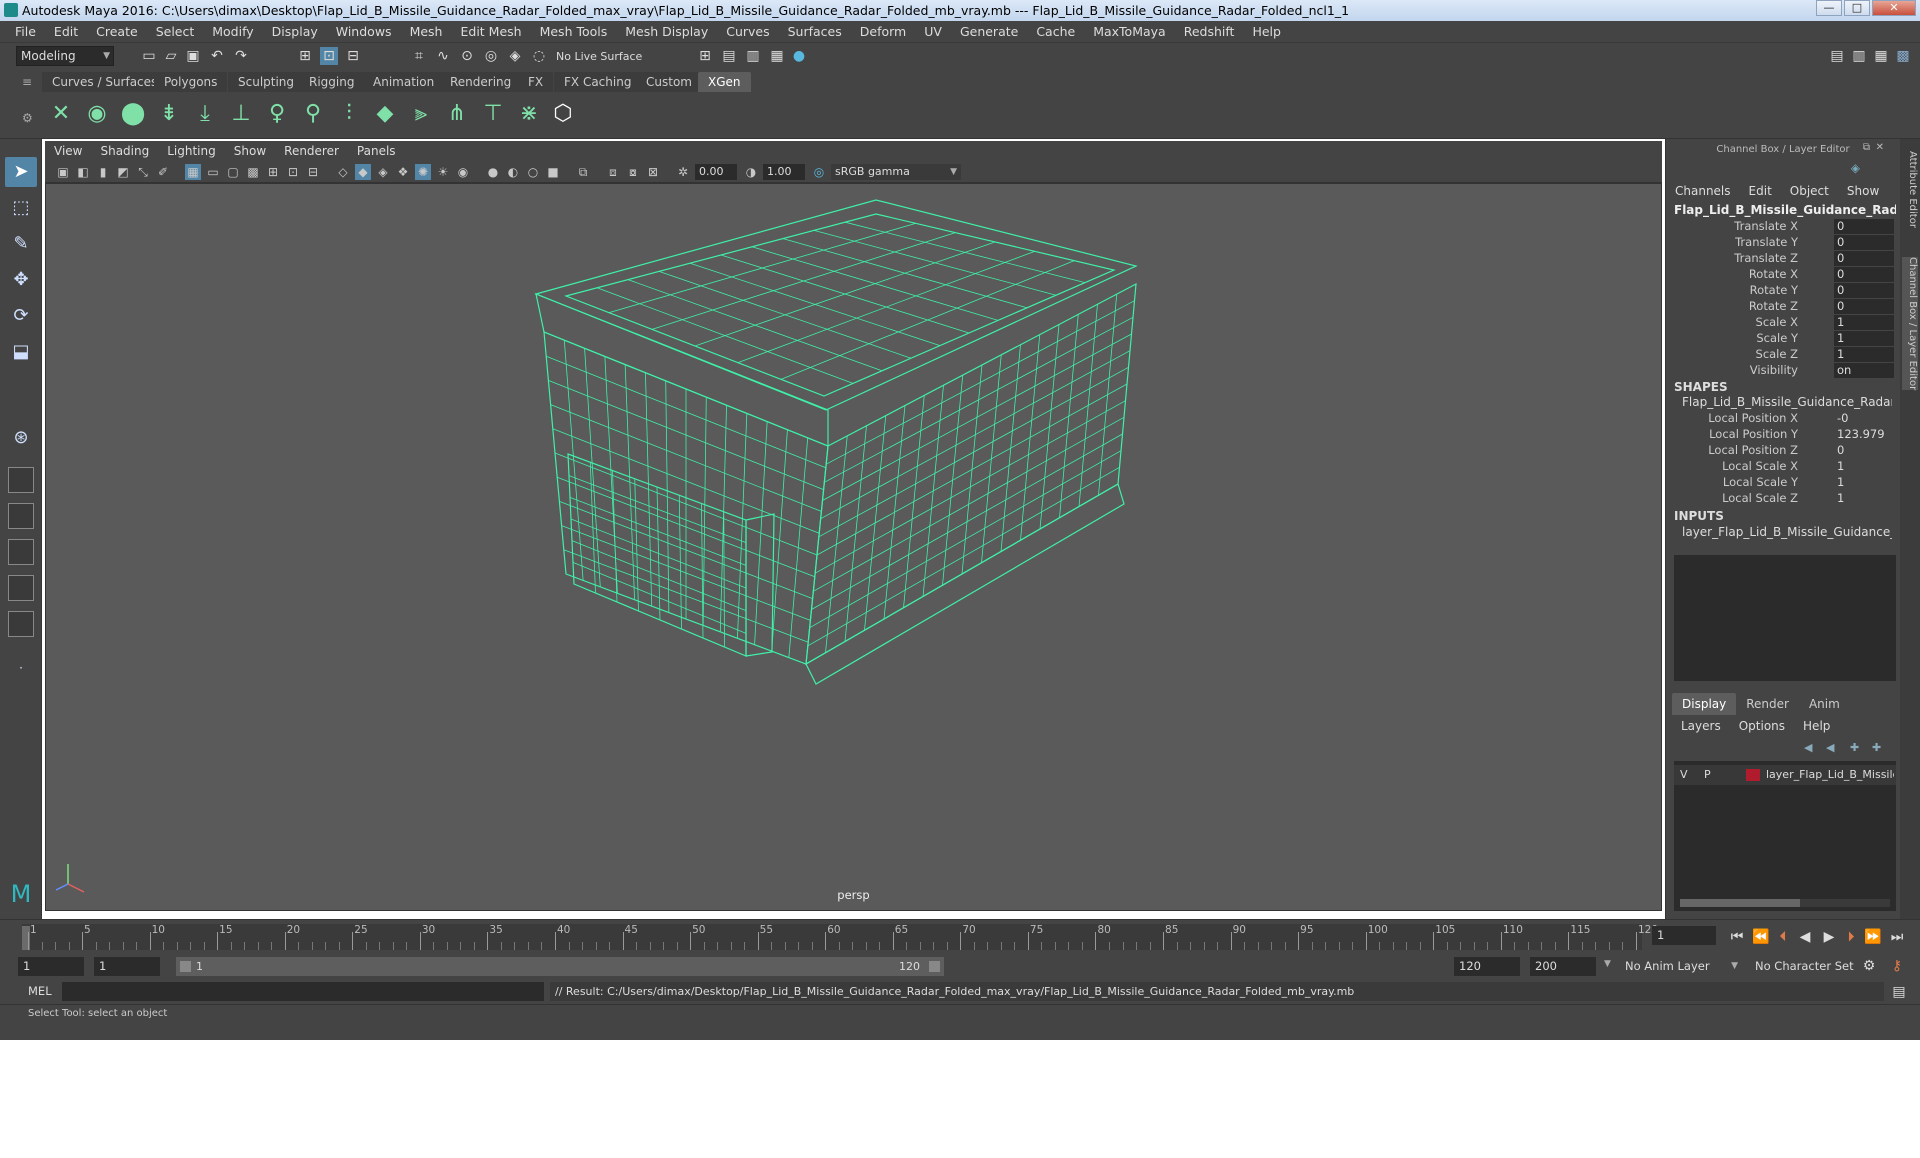 The image size is (1920, 1158). I want to click on camera-attributes-icon: ◧, so click(83, 172).